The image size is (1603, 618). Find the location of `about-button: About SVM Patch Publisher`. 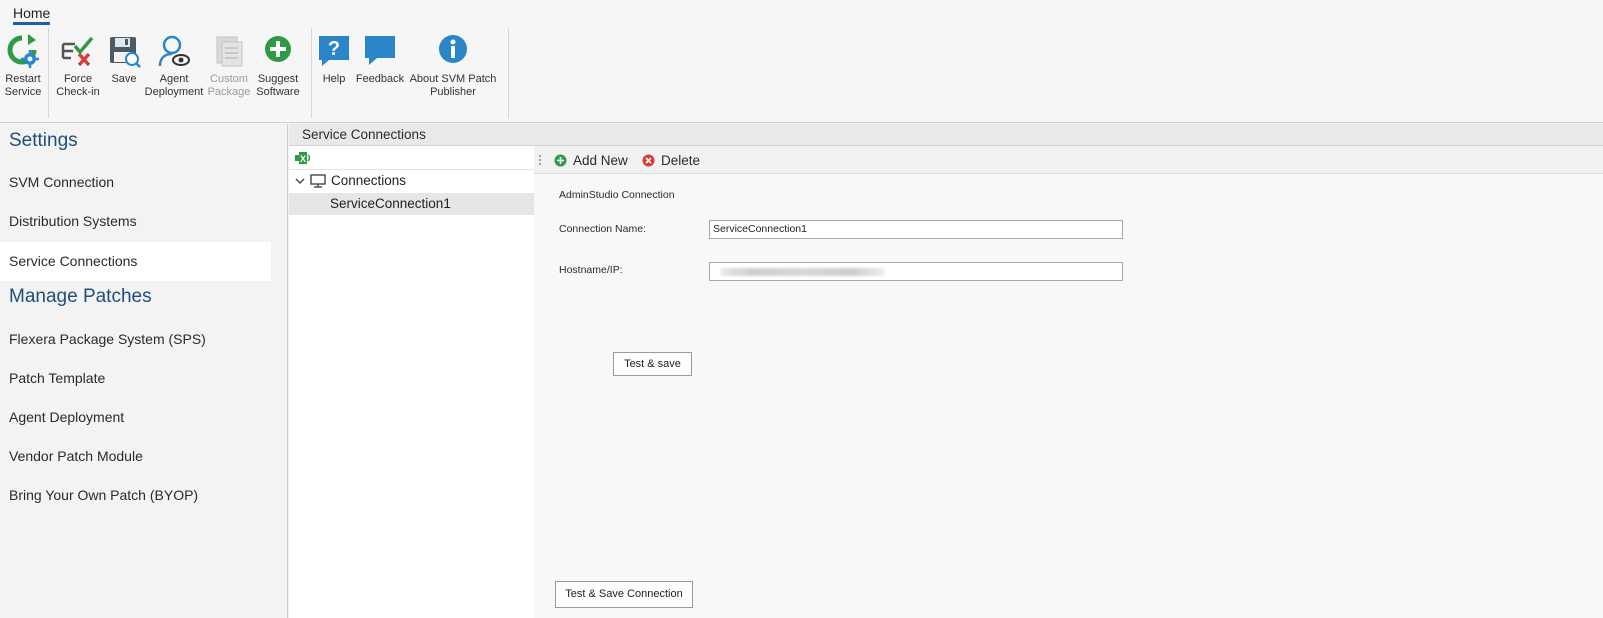

about-button: About SVM Patch Publisher is located at coordinates (453, 66).